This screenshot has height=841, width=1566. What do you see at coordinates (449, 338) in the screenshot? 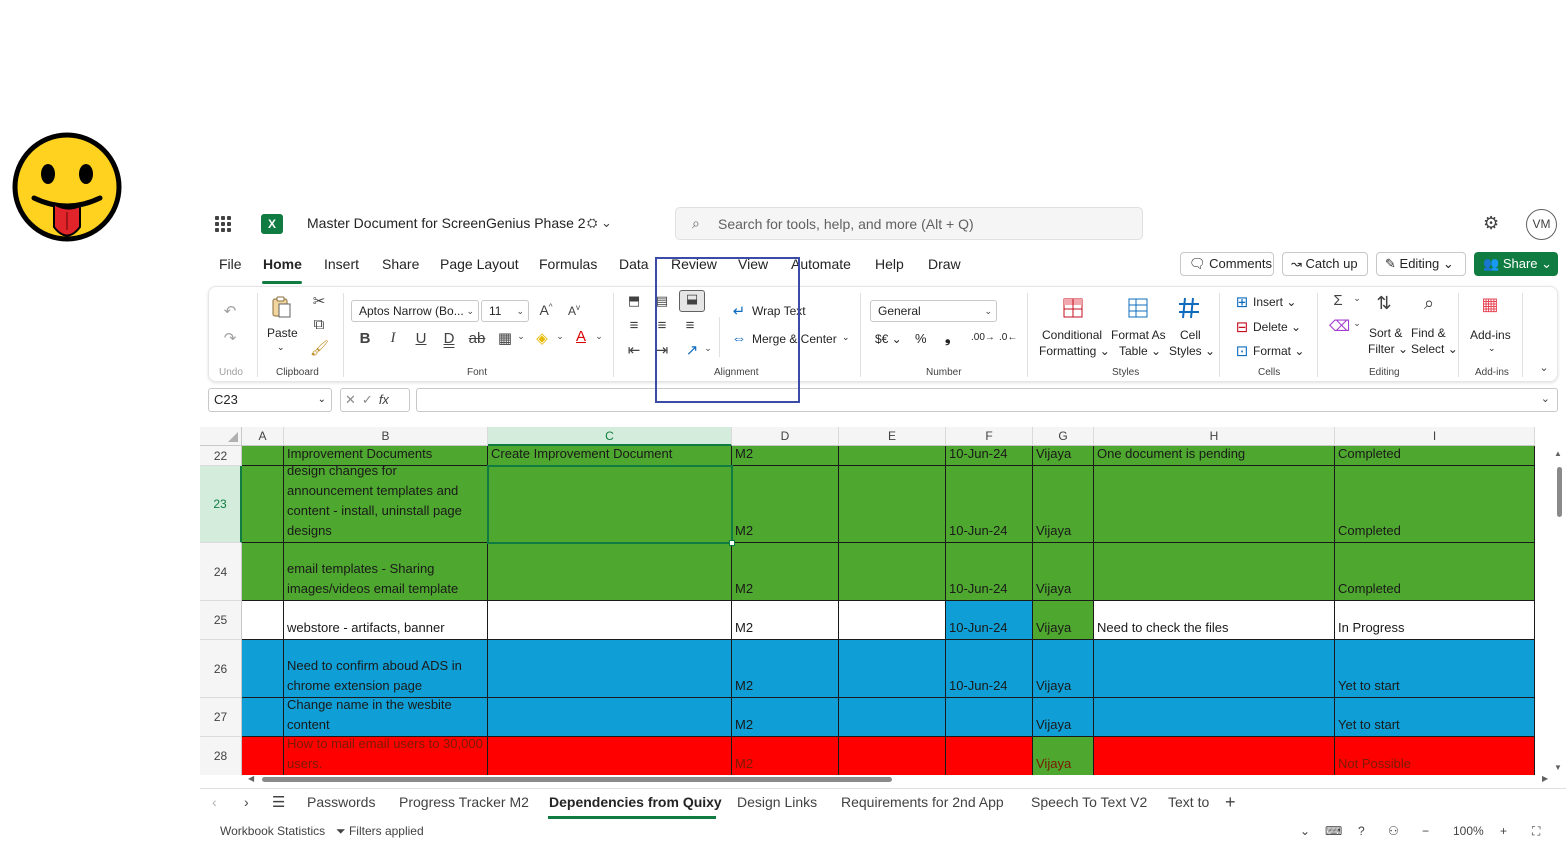
I see `double-underline-icon: D` at bounding box center [449, 338].